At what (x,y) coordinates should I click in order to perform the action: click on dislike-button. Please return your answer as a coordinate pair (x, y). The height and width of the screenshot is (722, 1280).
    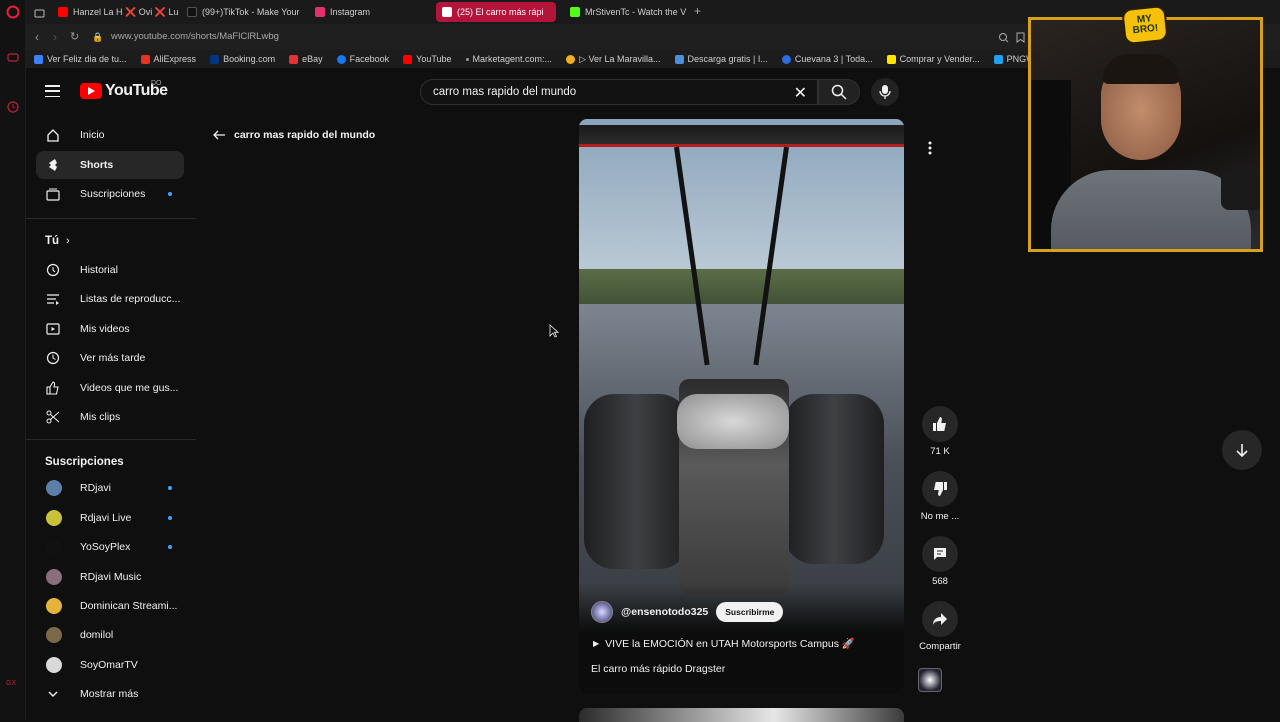
    Looking at the image, I should click on (940, 489).